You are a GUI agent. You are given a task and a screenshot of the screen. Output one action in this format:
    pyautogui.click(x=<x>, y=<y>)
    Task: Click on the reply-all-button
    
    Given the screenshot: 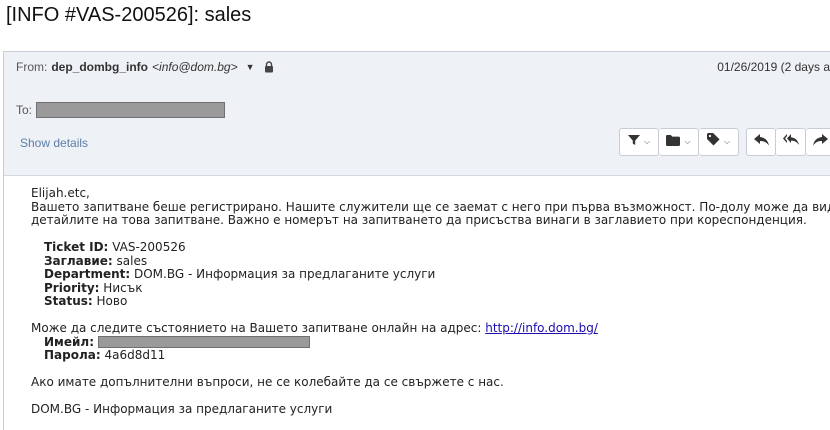 What is the action you would take?
    pyautogui.click(x=791, y=142)
    